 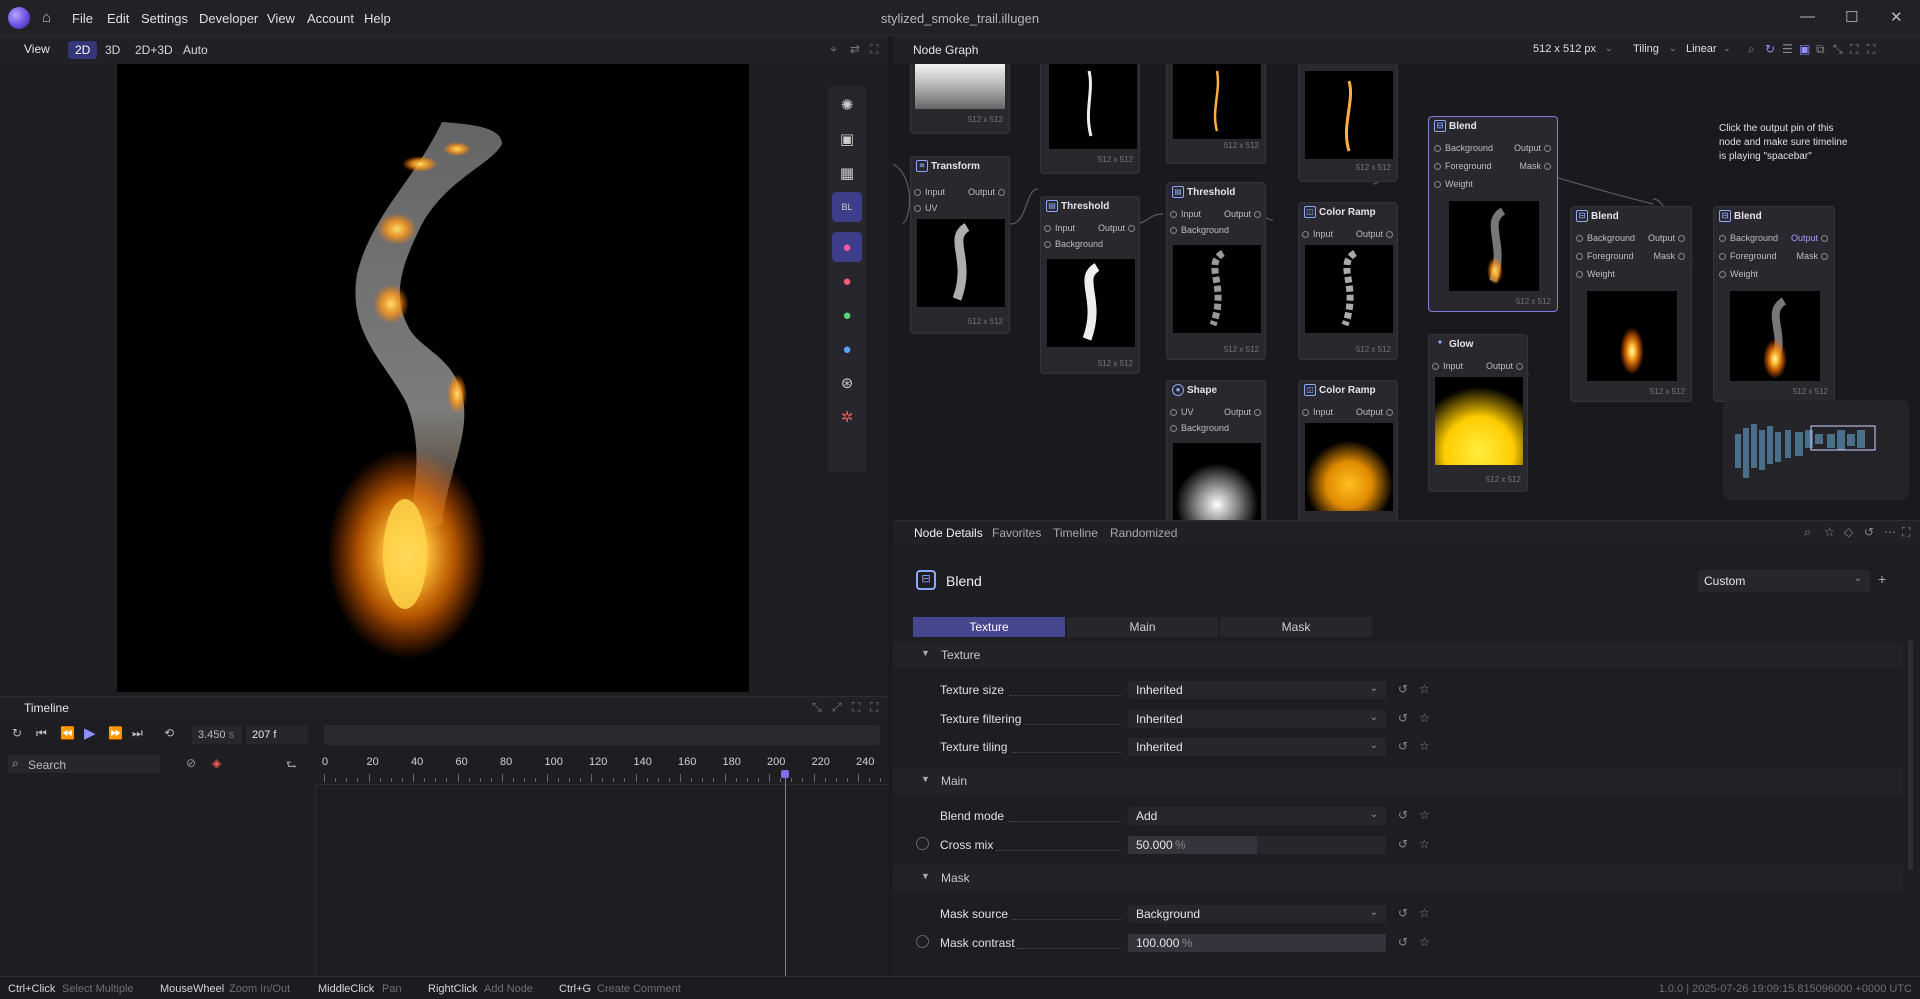 I want to click on shrink-icon: ⤡, so click(x=817, y=707).